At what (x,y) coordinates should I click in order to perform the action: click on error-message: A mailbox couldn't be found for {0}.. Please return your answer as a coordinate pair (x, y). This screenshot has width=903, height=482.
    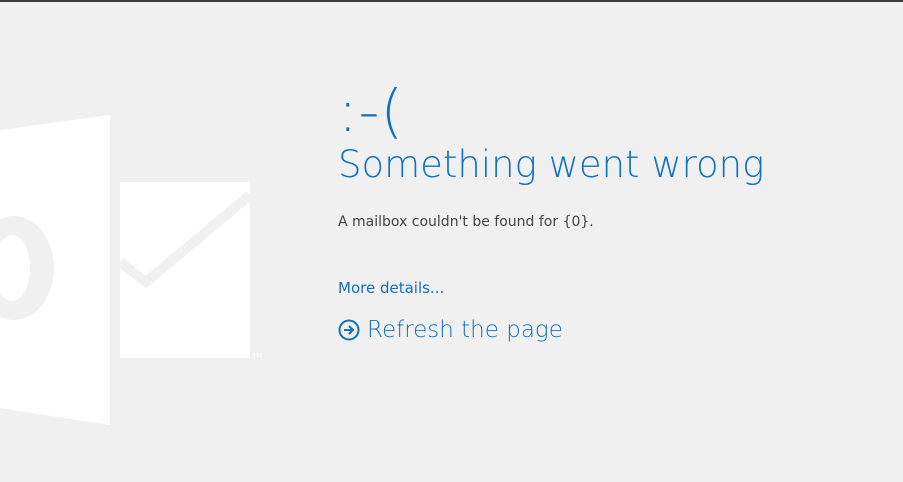
    Looking at the image, I should click on (466, 222).